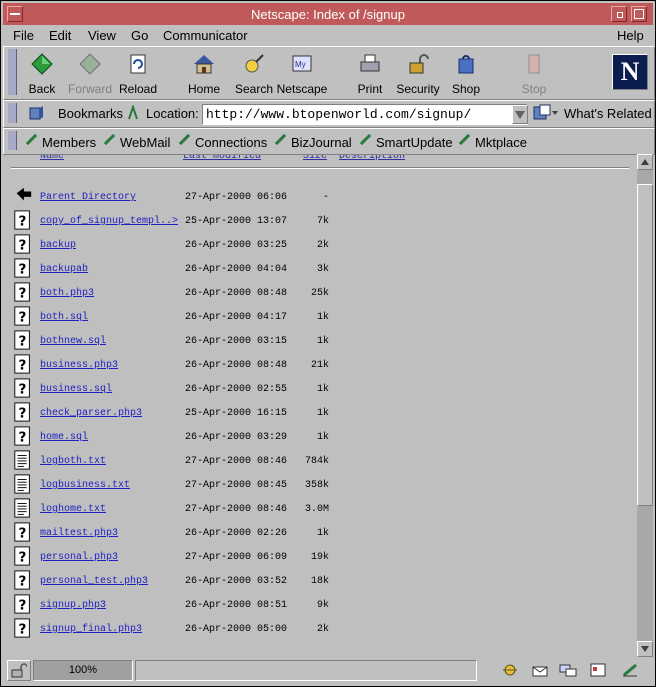  Describe the element at coordinates (69, 142) in the screenshot. I see `personal-link-members: Members` at that location.